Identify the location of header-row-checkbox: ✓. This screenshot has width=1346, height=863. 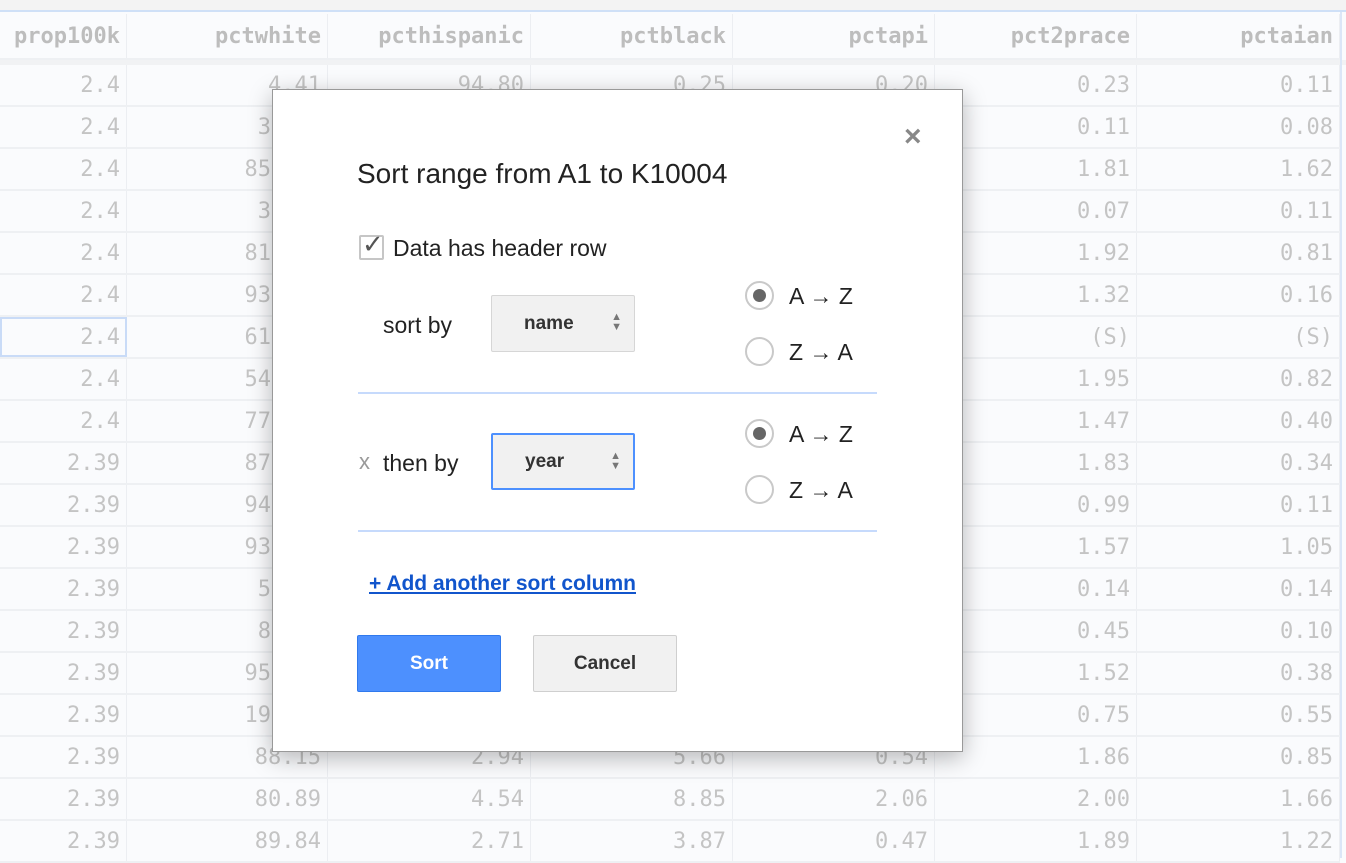
(371, 244).